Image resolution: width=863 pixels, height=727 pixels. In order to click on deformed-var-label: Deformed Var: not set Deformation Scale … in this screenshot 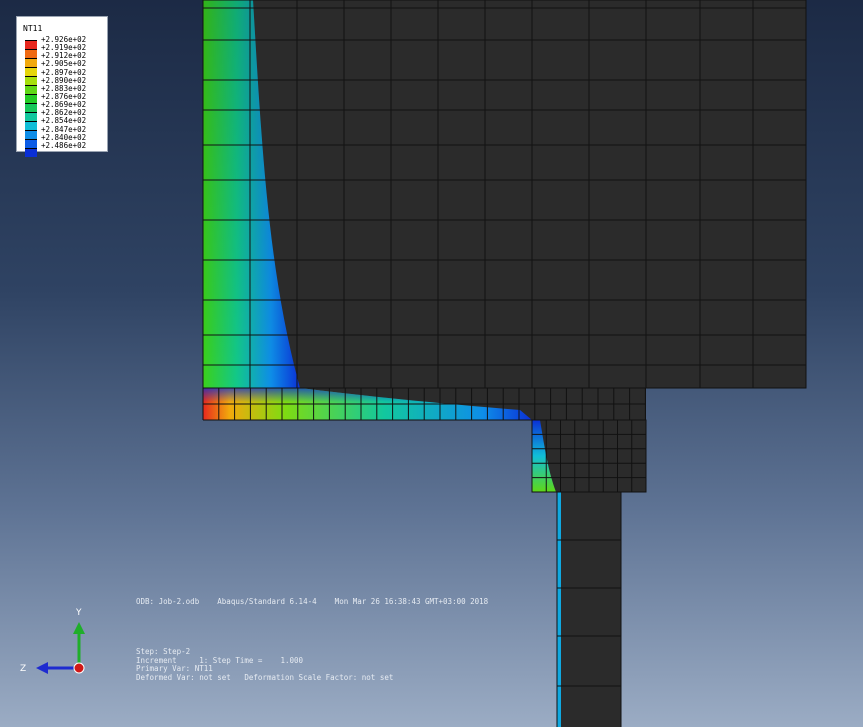, I will do `click(265, 677)`.